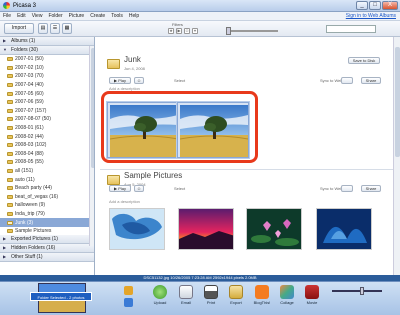  What do you see at coordinates (47, 102) in the screenshot?
I see `folder-item: 2007-06 (59)` at bounding box center [47, 102].